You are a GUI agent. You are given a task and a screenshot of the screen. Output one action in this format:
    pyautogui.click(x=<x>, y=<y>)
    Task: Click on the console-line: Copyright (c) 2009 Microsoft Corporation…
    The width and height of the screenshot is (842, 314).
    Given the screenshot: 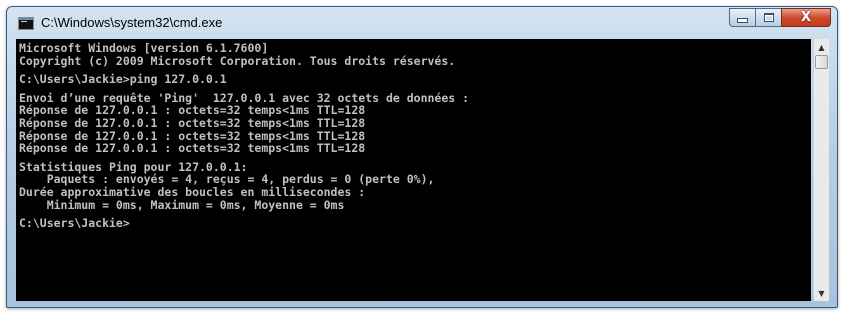 What is the action you would take?
    pyautogui.click(x=237, y=60)
    